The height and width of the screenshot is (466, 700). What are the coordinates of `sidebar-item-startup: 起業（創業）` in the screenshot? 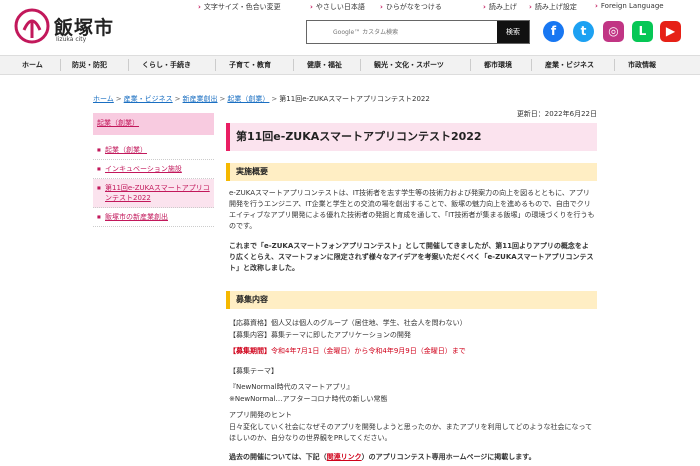 It's located at (153, 150).